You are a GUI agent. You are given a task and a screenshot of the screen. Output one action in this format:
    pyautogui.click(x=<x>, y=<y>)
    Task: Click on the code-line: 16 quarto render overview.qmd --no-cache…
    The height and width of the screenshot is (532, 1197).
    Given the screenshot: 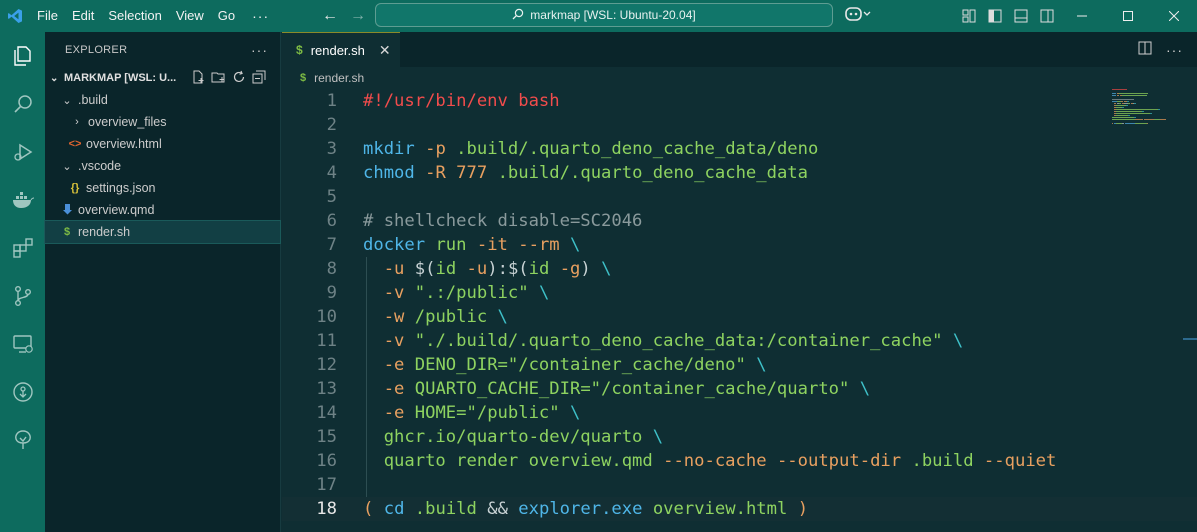 What is the action you would take?
    pyautogui.click(x=739, y=461)
    